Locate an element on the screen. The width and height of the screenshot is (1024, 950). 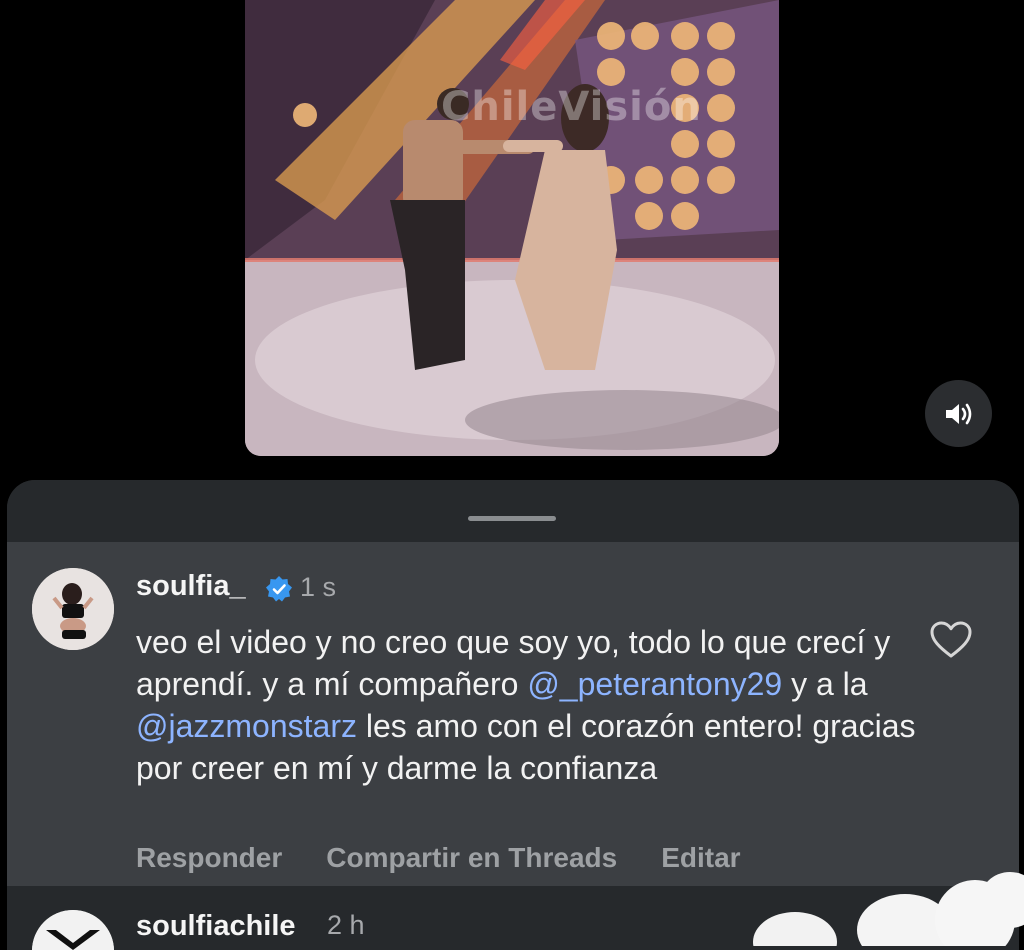
comment-time: 1 s is located at coordinates (318, 587).